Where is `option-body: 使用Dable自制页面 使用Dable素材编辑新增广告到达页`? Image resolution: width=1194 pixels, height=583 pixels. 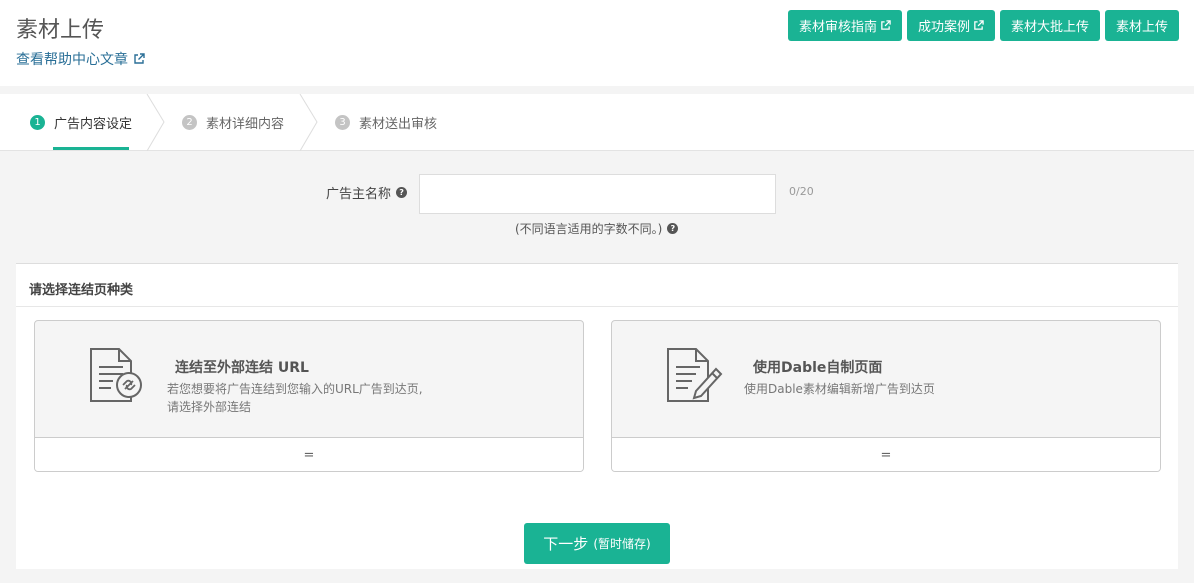
option-body: 使用Dable自制页面 使用Dable素材编辑新增广告到达页 is located at coordinates (886, 379).